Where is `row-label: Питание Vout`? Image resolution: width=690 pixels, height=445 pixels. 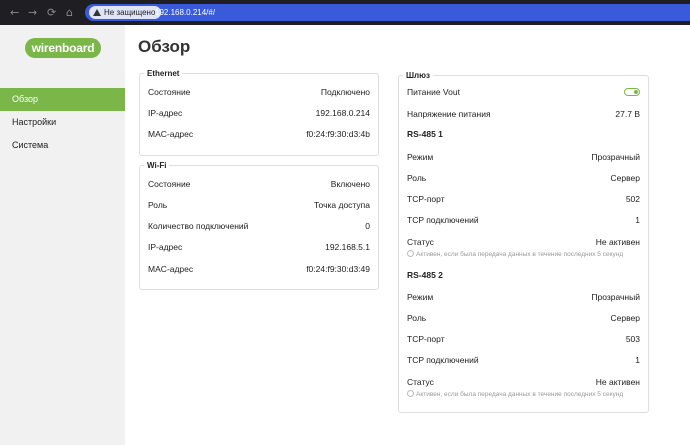 row-label: Питание Vout is located at coordinates (433, 92).